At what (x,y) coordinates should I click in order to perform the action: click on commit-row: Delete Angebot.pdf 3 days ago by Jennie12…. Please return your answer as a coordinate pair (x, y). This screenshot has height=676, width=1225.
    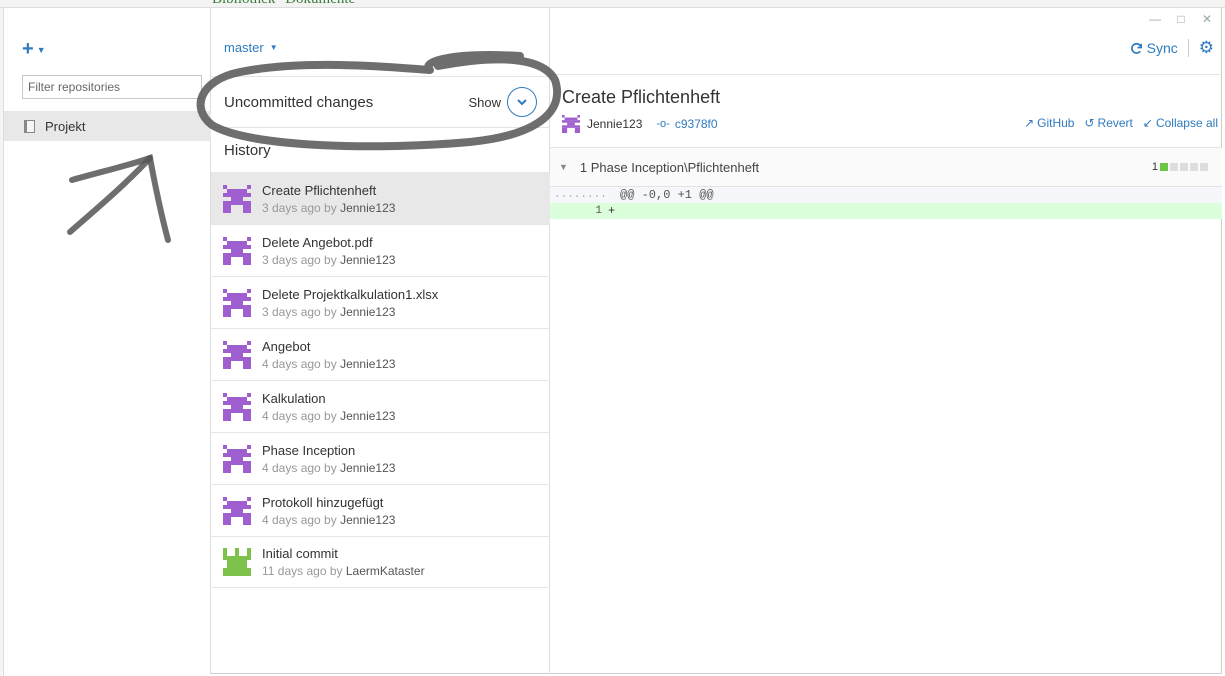
    Looking at the image, I should click on (380, 250).